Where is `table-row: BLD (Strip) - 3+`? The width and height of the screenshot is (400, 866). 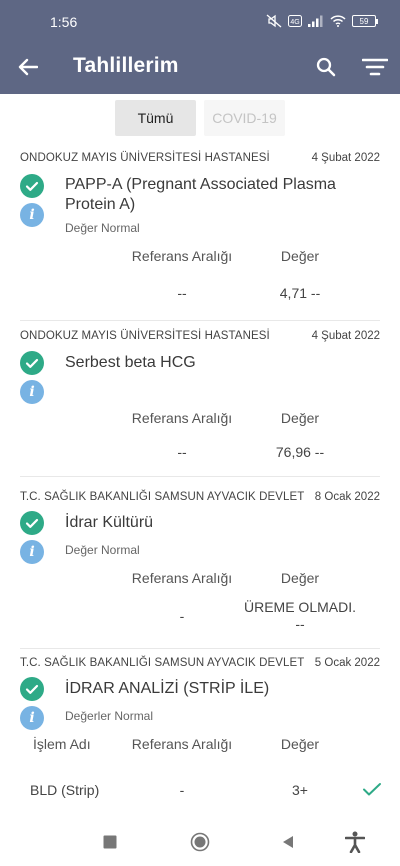 table-row: BLD (Strip) - 3+ is located at coordinates (200, 789).